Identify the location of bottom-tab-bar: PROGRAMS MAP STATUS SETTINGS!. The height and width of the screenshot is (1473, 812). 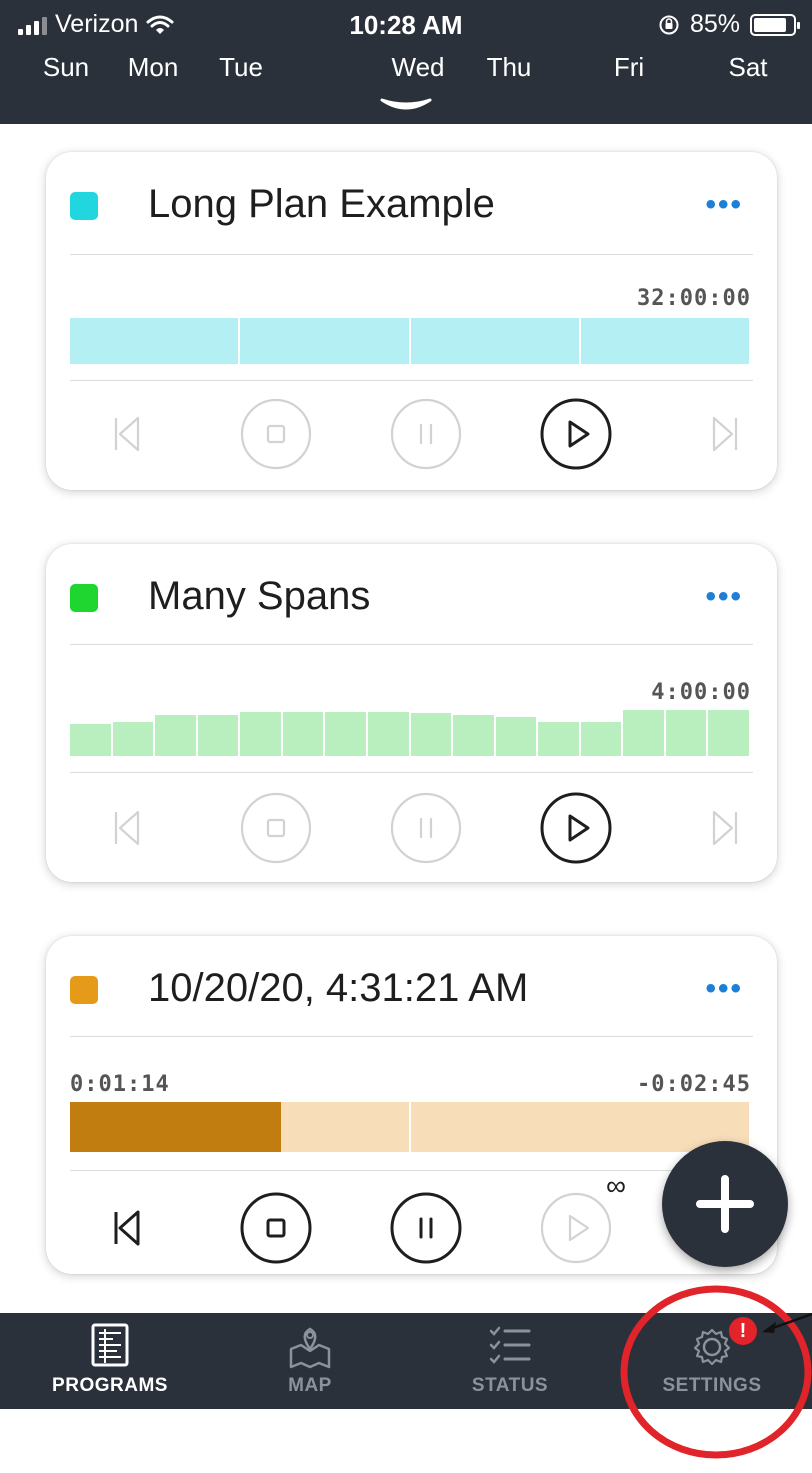
(406, 1361).